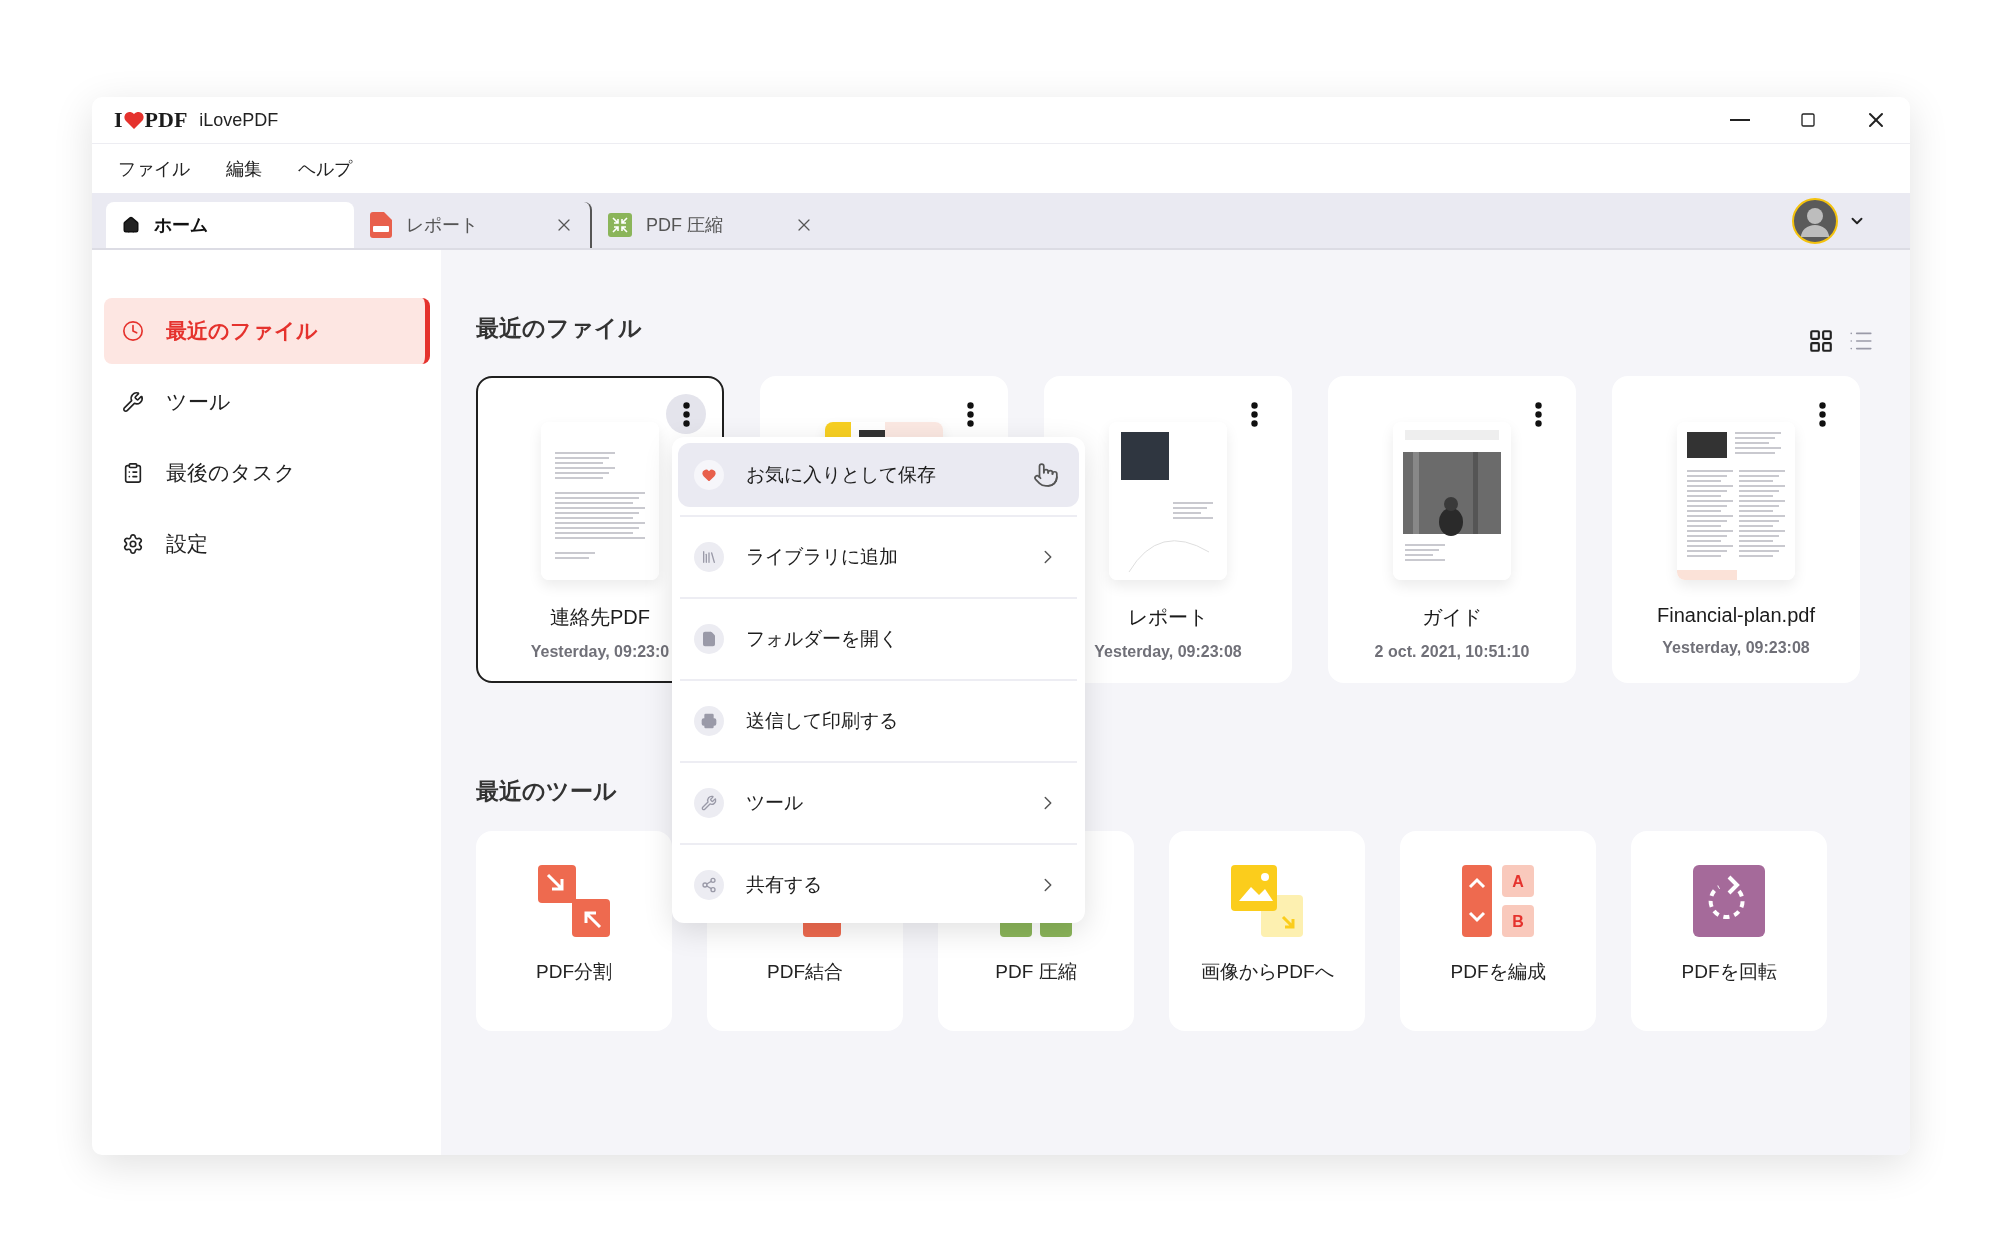  I want to click on tab: レポート, so click(473, 225).